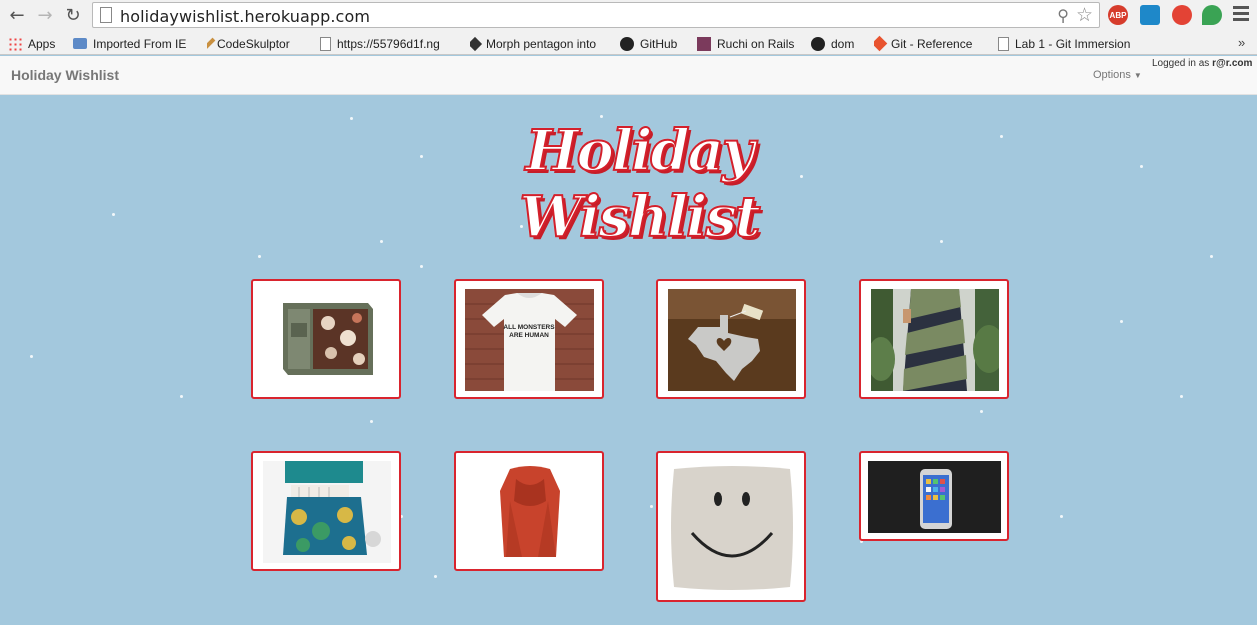 This screenshot has width=1257, height=625. I want to click on page-title: Holiday Wishlist, so click(639, 184).